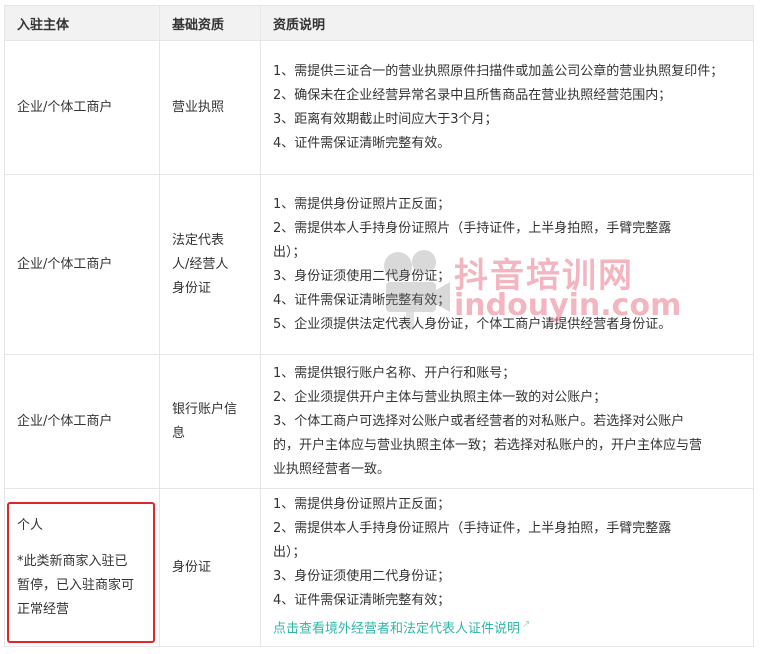 This screenshot has height=654, width=760. Describe the element at coordinates (179, 433) in the screenshot. I see `qualification-label: 息` at that location.